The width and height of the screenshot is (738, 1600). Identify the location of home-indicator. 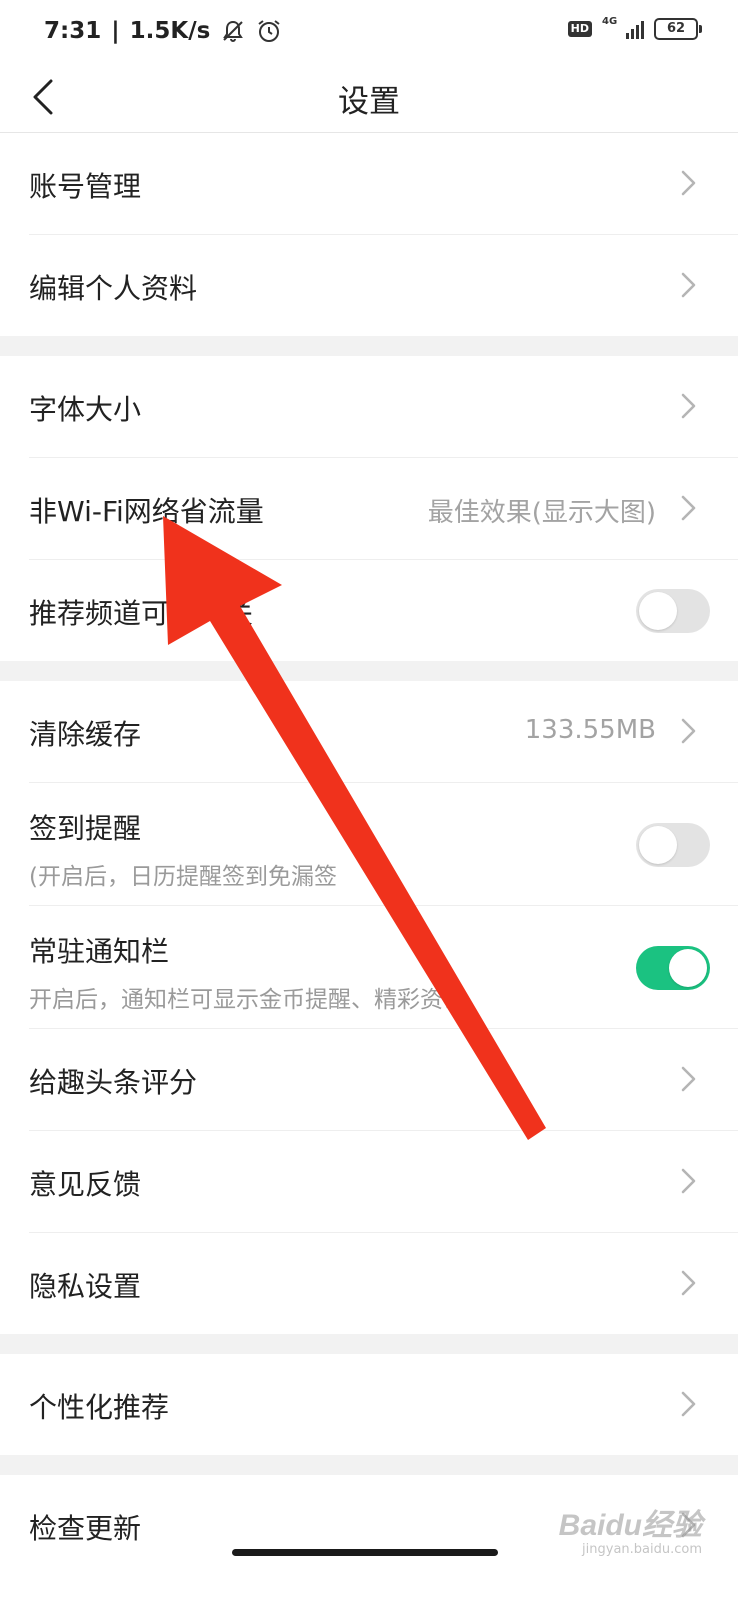
(365, 1552).